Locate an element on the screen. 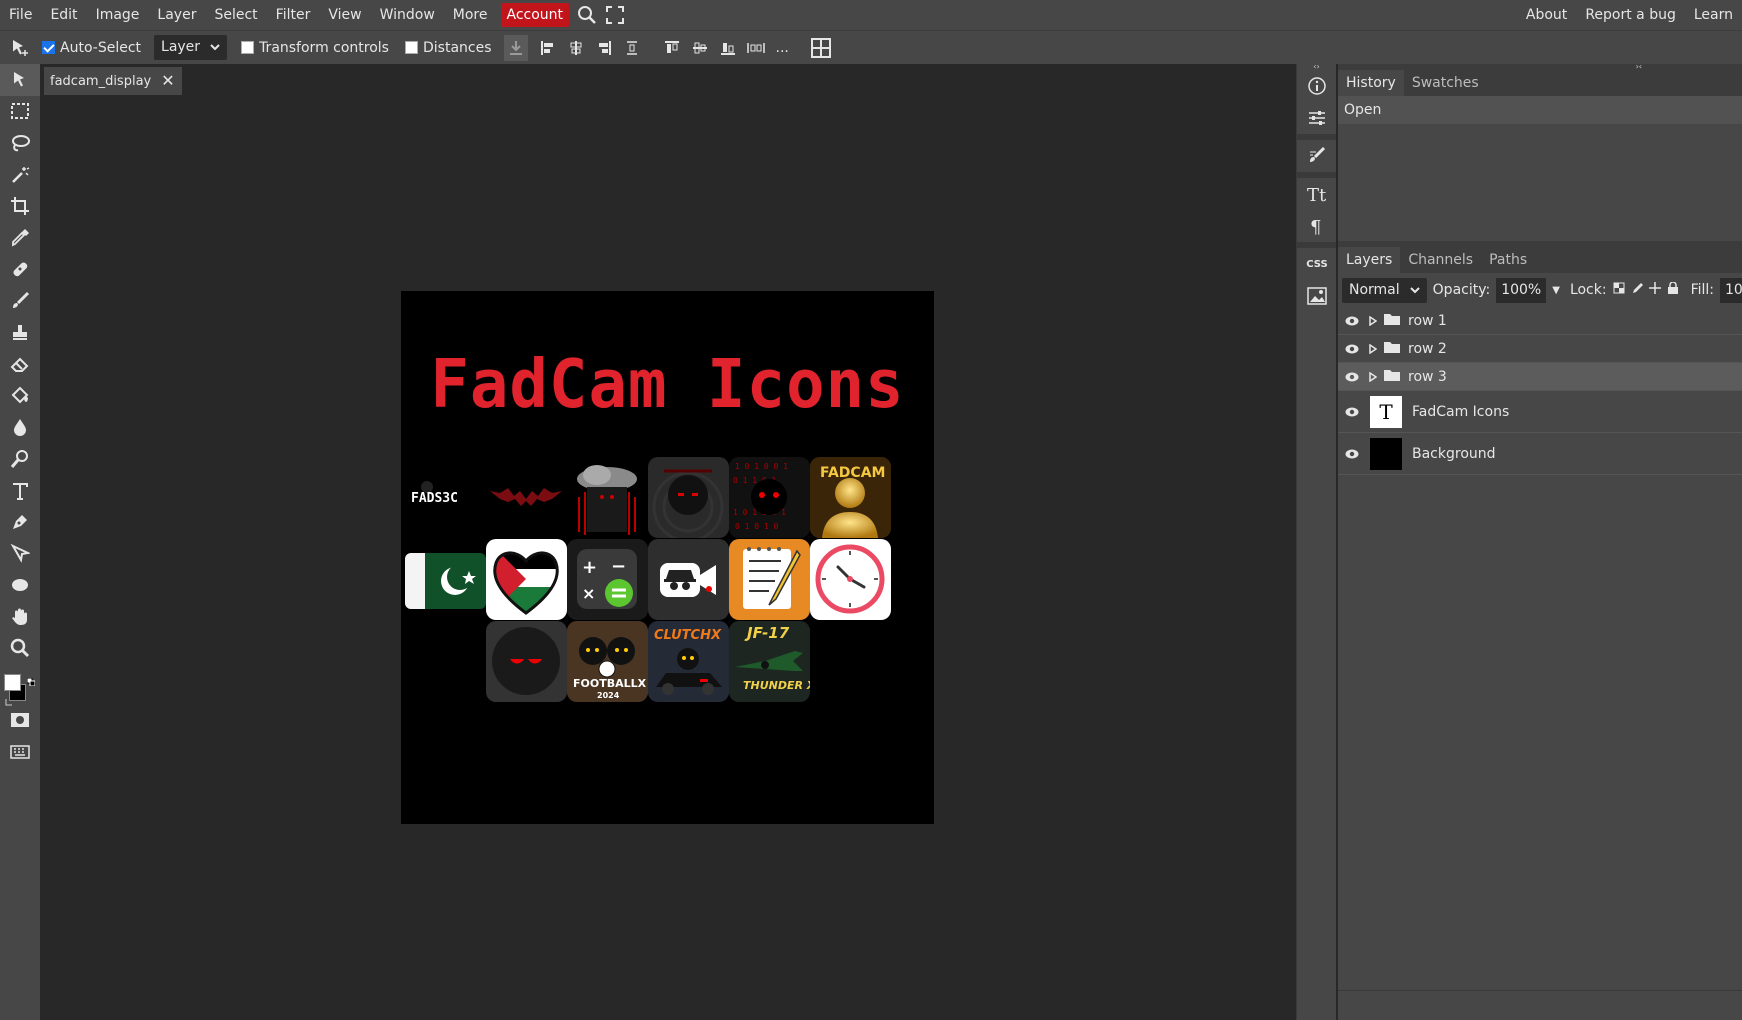 The image size is (1742, 1020). auto-select-toggle: Auto-Select is located at coordinates (91, 48).